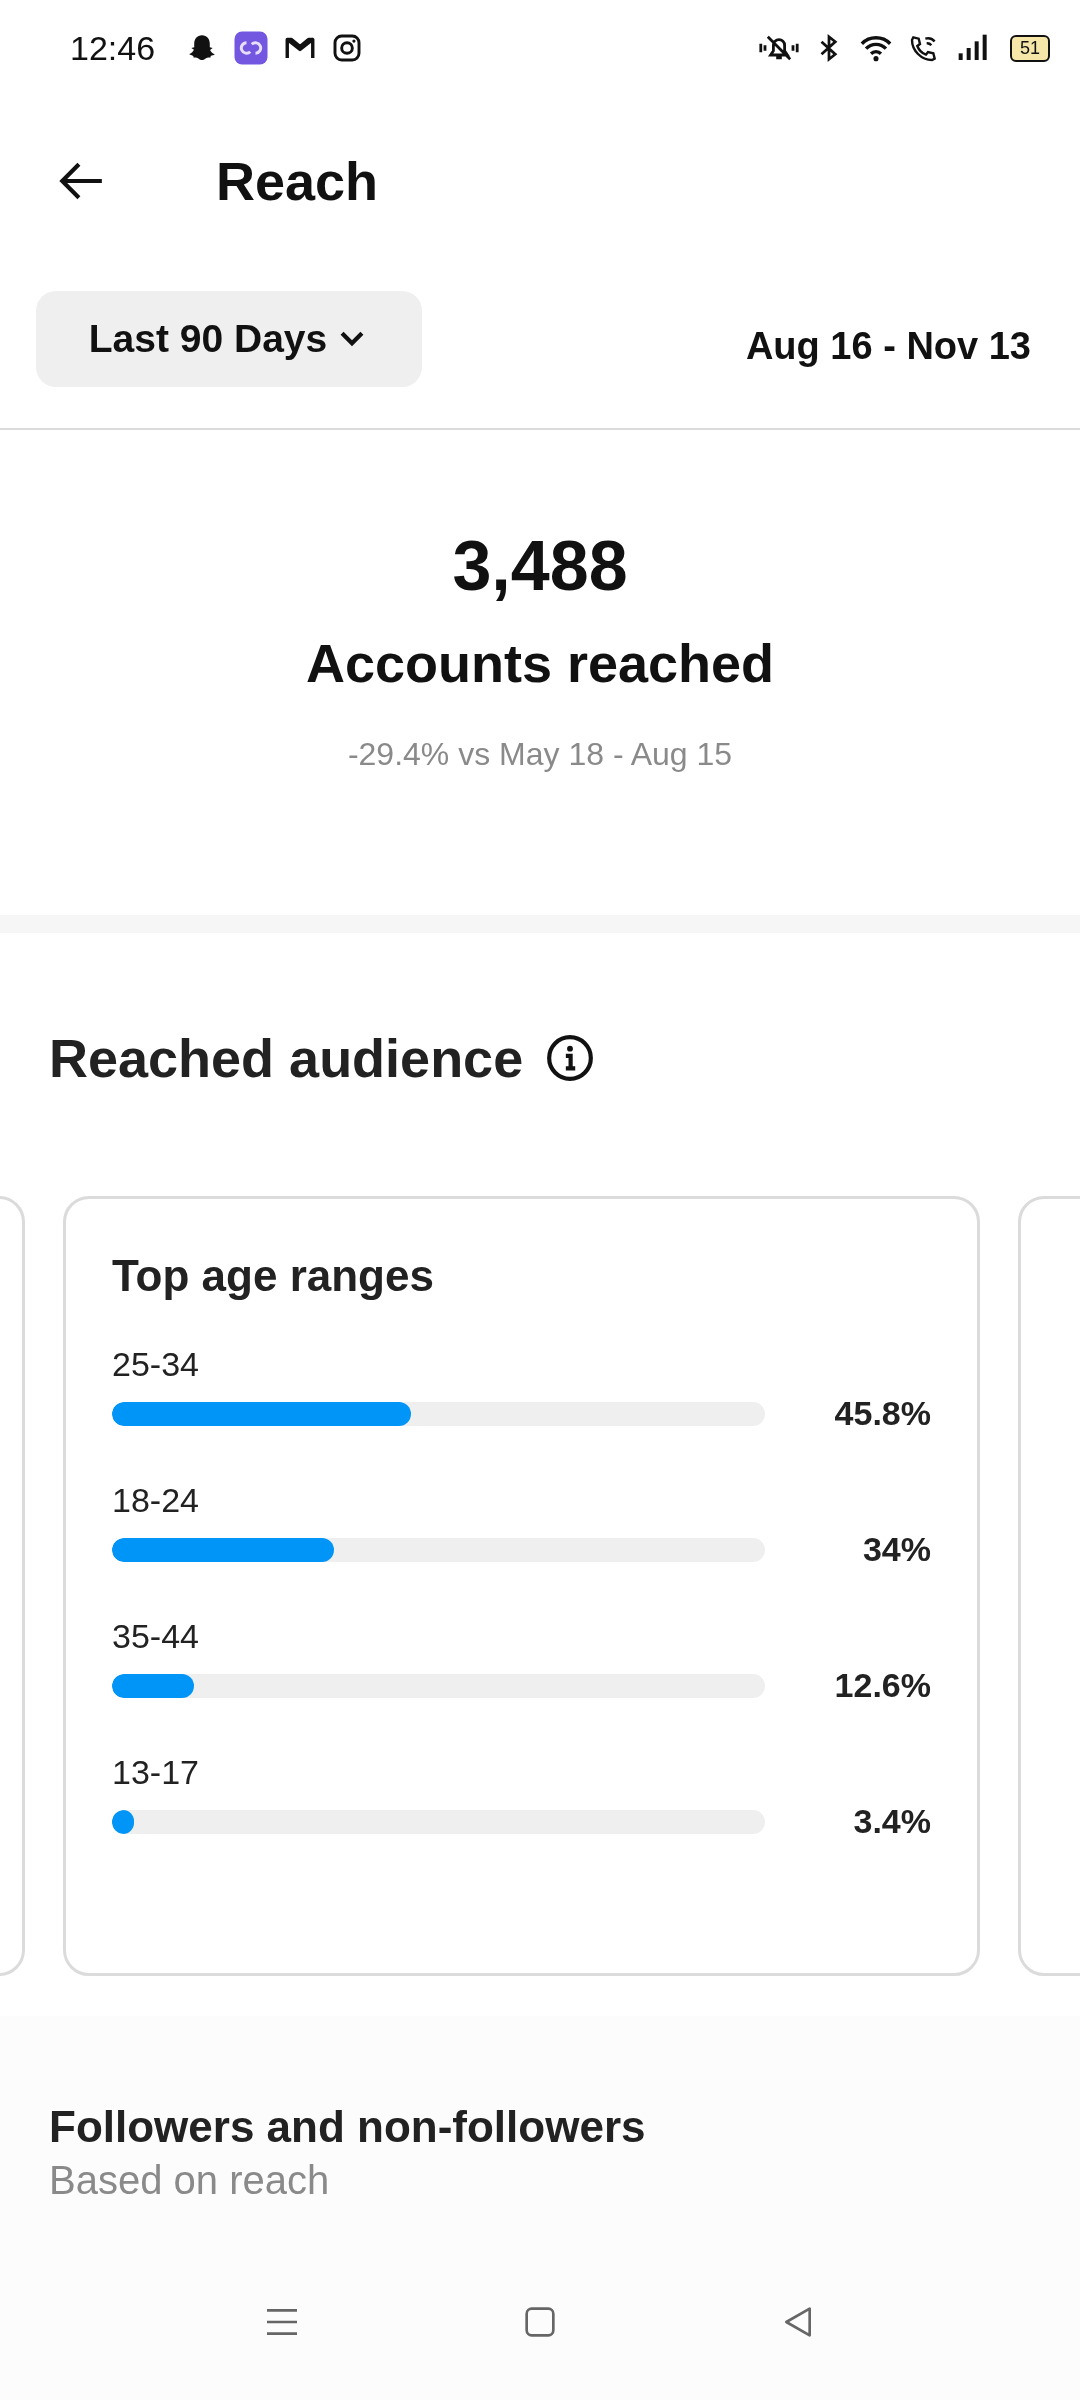  Describe the element at coordinates (1029, 48) in the screenshot. I see `battery-icon: 51` at that location.